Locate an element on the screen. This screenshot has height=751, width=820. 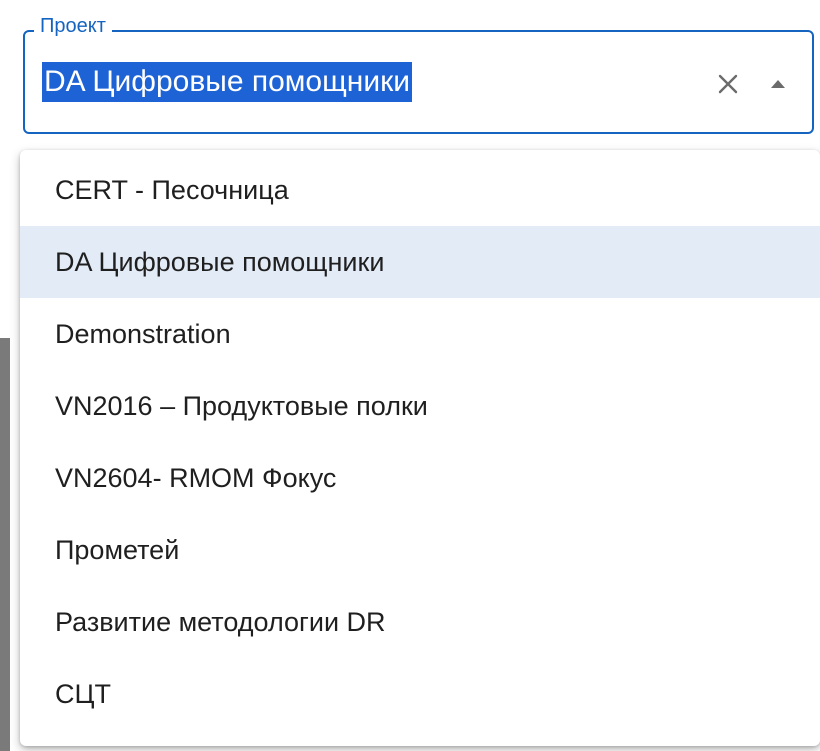
page-background is located at coordinates (5, 544).